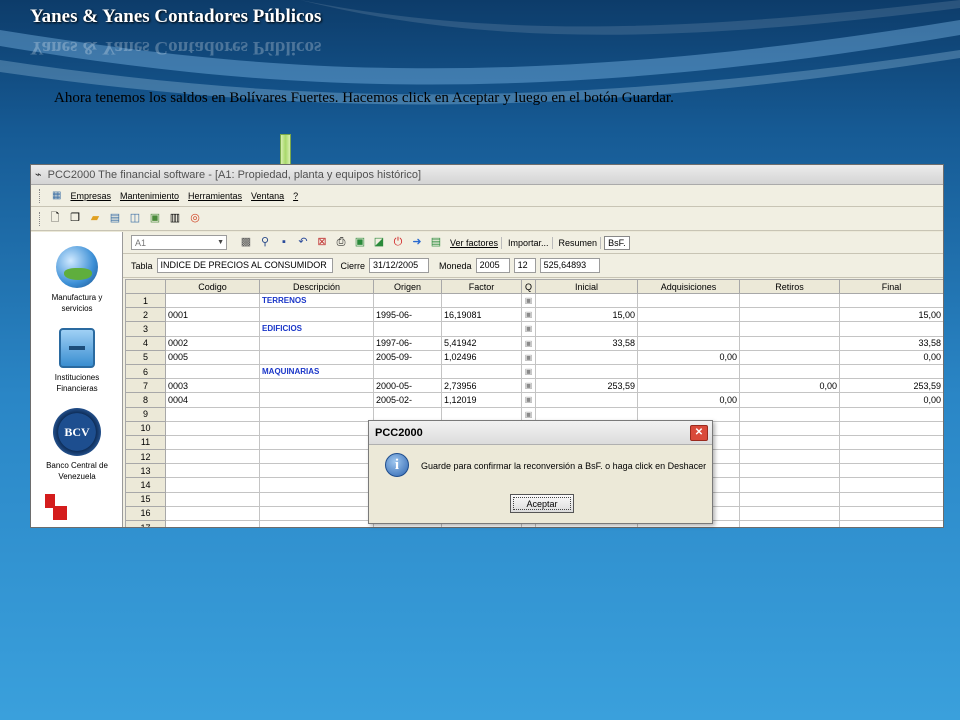 The image size is (960, 720). What do you see at coordinates (407, 286) in the screenshot?
I see `column-header-origen: Origen` at bounding box center [407, 286].